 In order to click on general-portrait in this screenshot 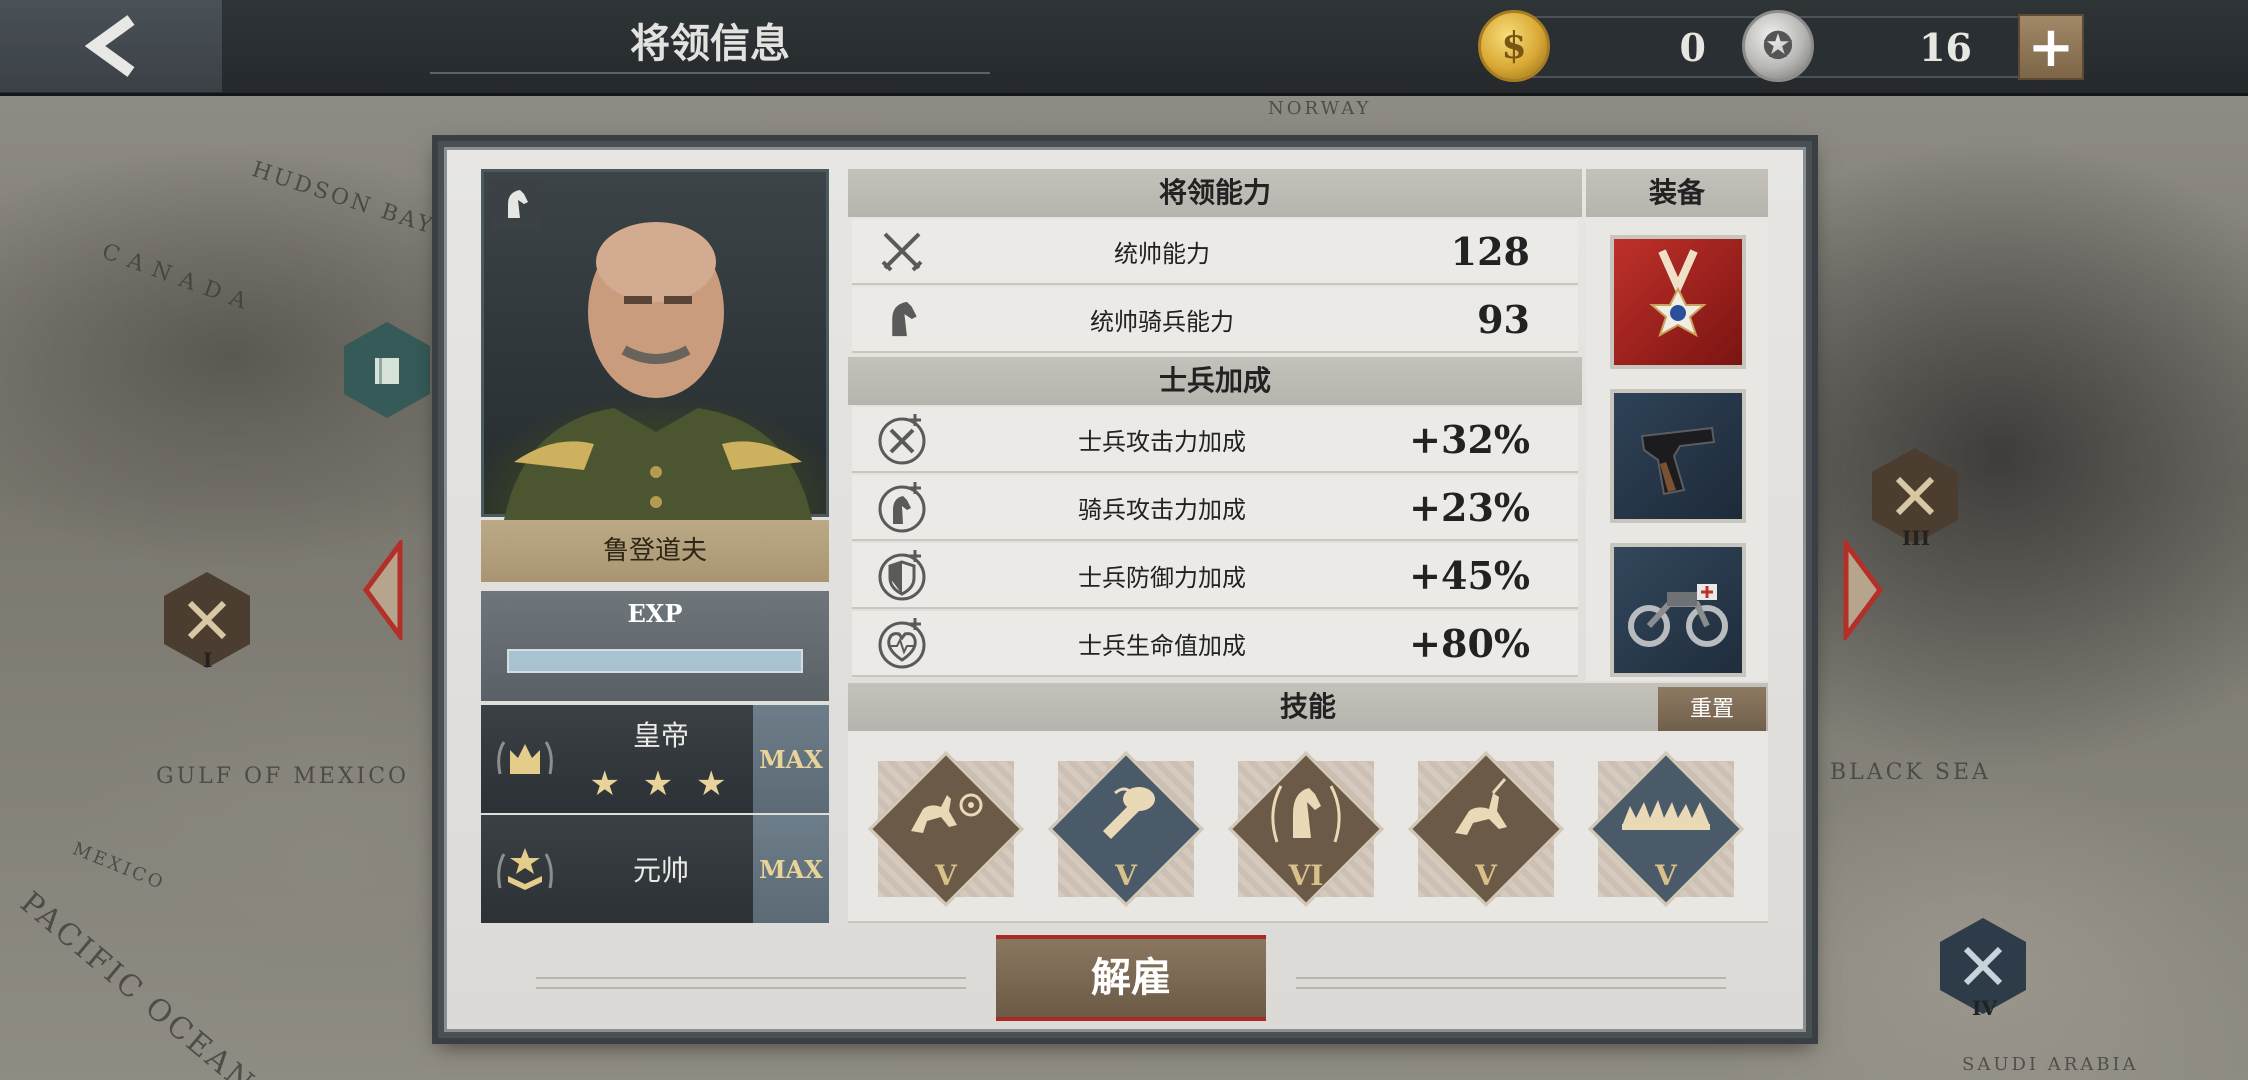, I will do `click(655, 344)`.